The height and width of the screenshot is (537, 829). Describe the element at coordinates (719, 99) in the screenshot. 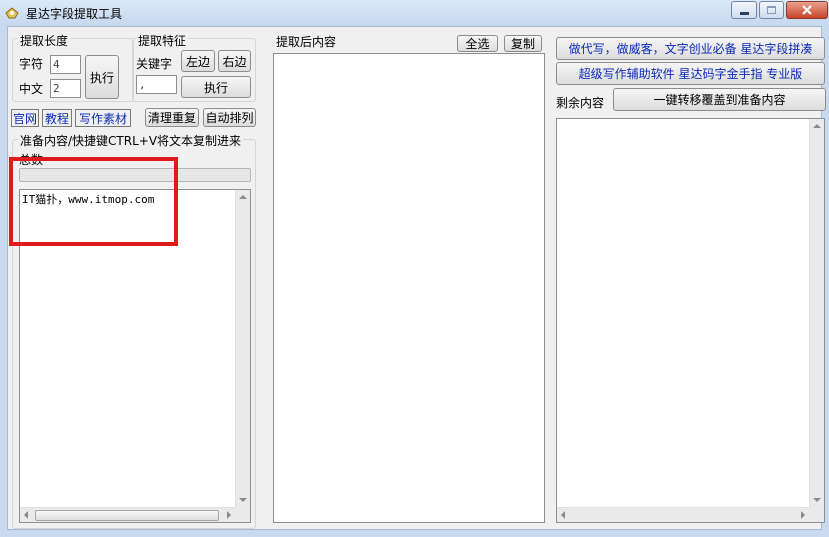

I see `transfer-to-prepare-button: 一键转移覆盖到准备内容` at that location.